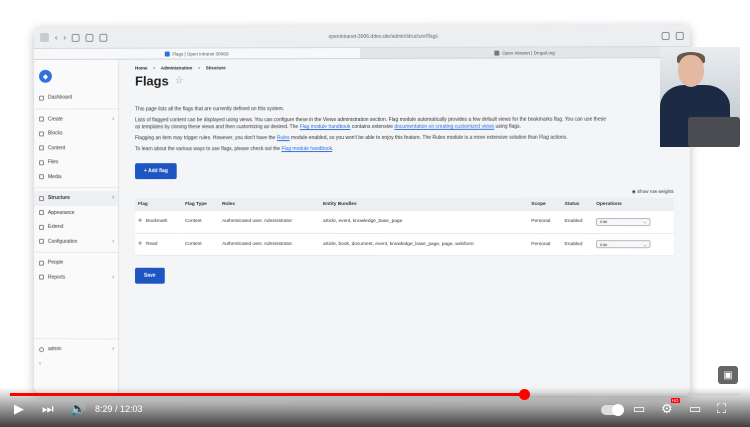 The image size is (750, 427). I want to click on column-header-flag: Flag, so click(158, 204).